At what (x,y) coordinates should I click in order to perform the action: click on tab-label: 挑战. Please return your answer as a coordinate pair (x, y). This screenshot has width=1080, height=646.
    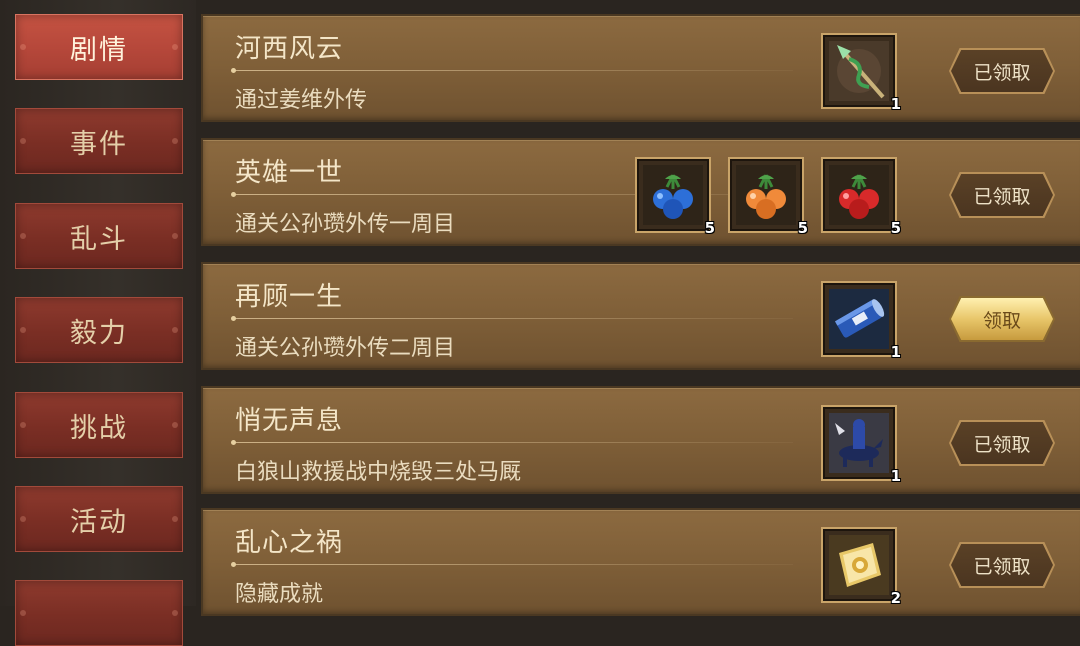
    Looking at the image, I should click on (99, 428).